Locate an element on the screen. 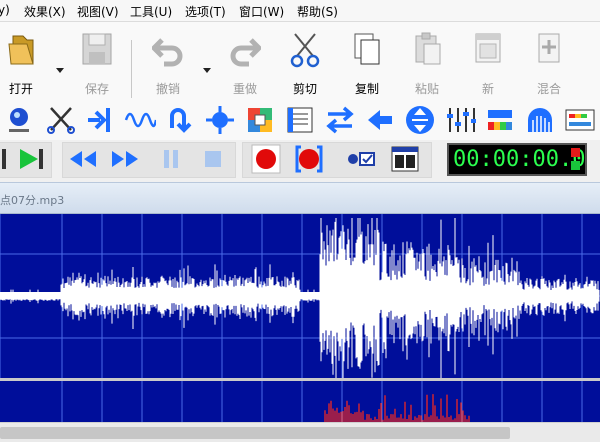 Image resolution: width=600 pixels, height=442 pixels. copy-icon is located at coordinates (367, 49).